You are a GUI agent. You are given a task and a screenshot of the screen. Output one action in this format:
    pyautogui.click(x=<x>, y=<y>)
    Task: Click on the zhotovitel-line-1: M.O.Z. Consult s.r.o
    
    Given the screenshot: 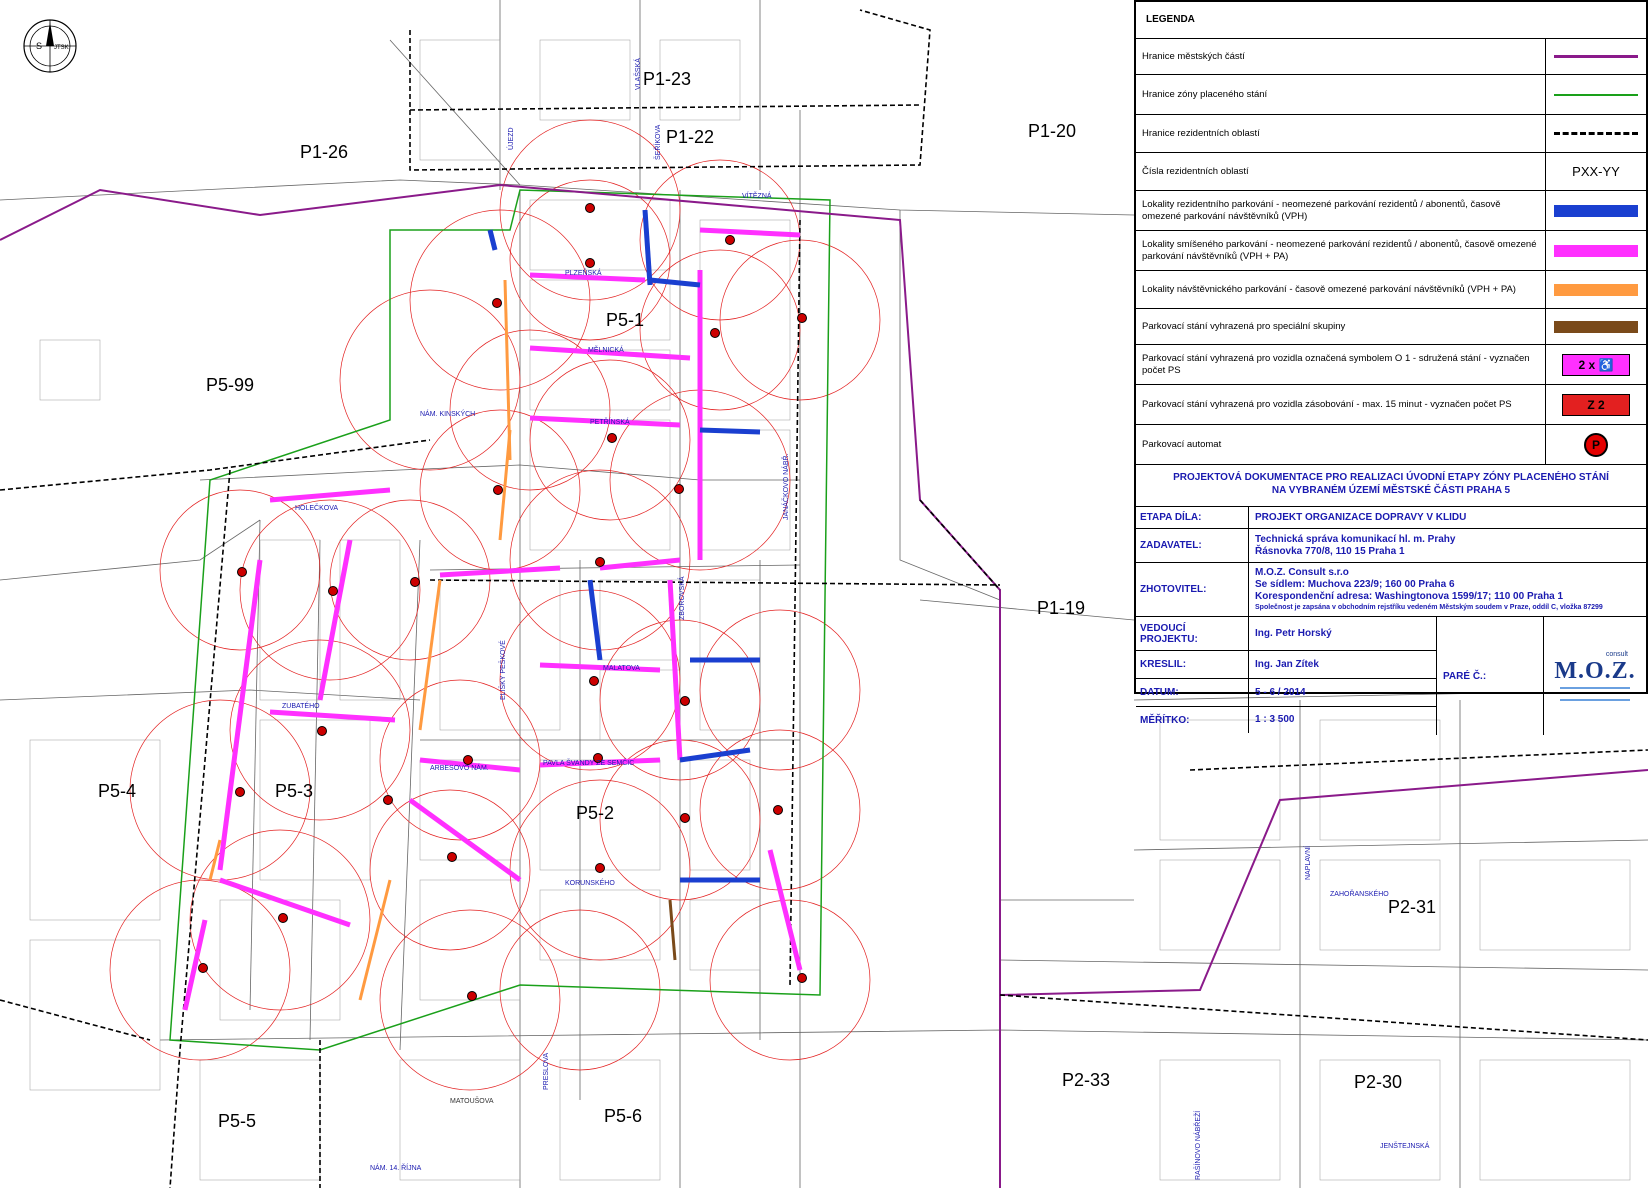 What is the action you would take?
    pyautogui.click(x=1302, y=572)
    